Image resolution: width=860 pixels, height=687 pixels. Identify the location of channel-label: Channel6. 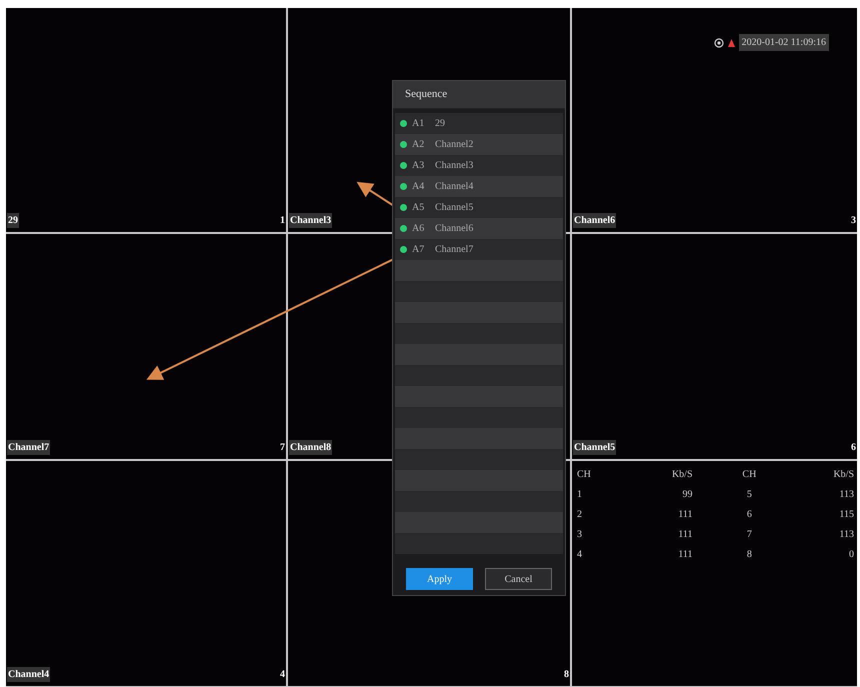
(594, 220).